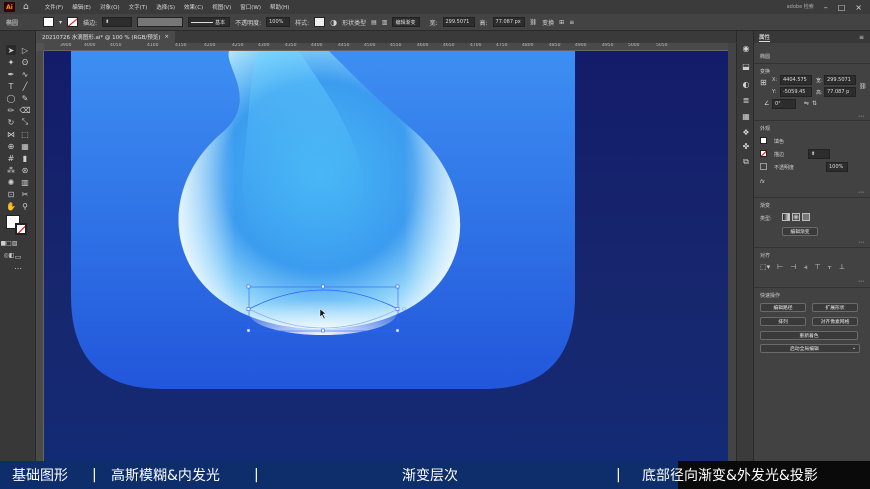 The height and width of the screenshot is (489, 870). Describe the element at coordinates (11, 170) in the screenshot. I see `eyedropper-icon: ⁂` at that location.